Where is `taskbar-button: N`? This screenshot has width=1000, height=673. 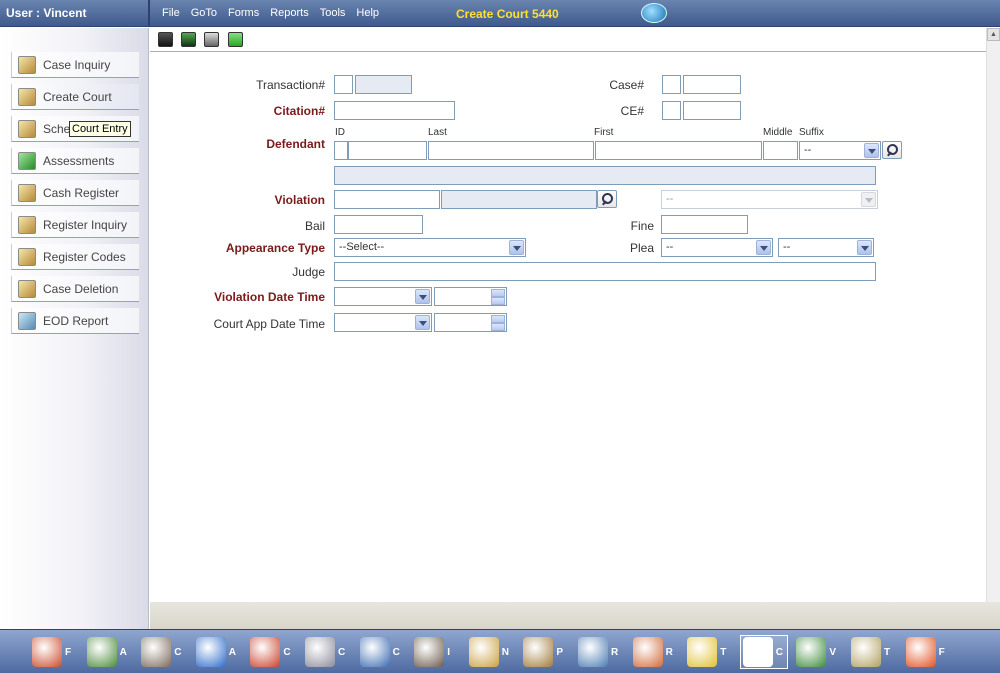 taskbar-button: N is located at coordinates (491, 652).